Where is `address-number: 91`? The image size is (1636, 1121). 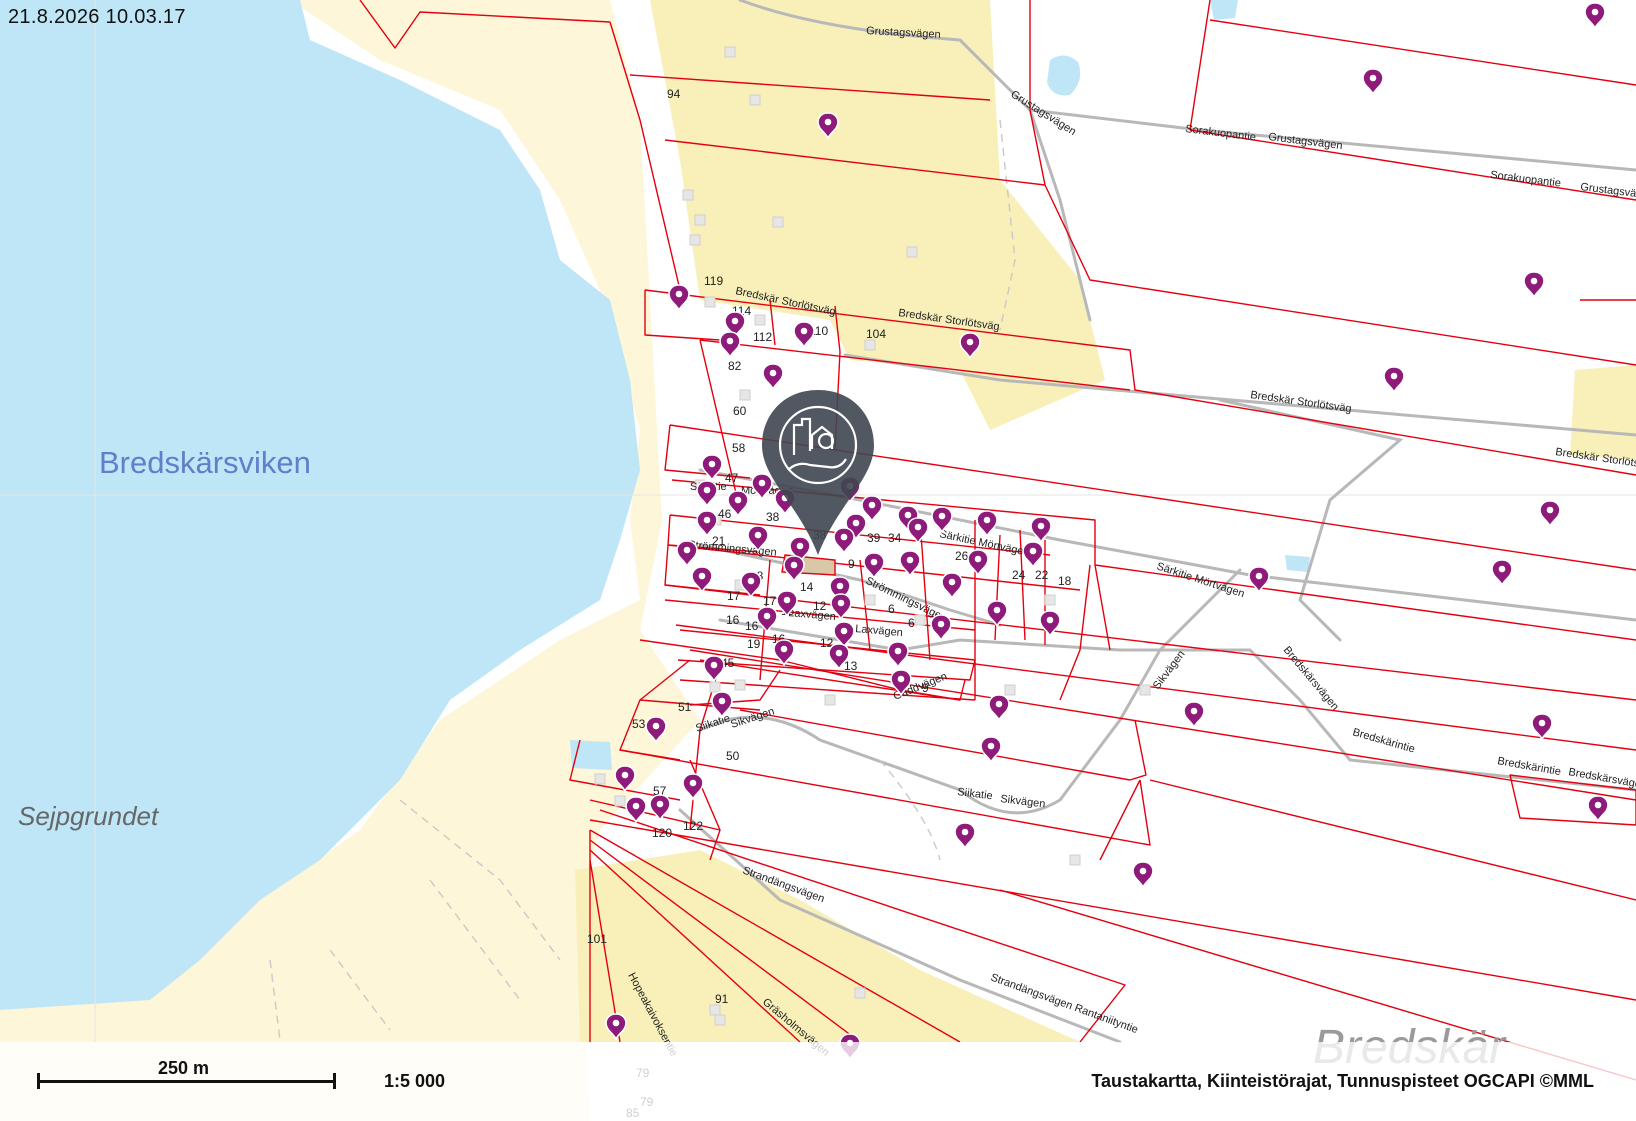
address-number: 91 is located at coordinates (722, 999).